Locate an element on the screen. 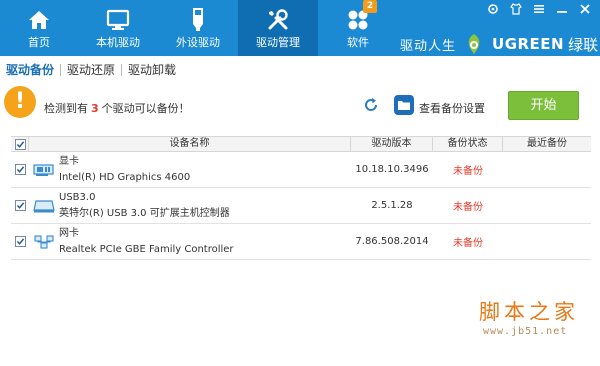  header-backup-status: 备份状态 is located at coordinates (468, 144).